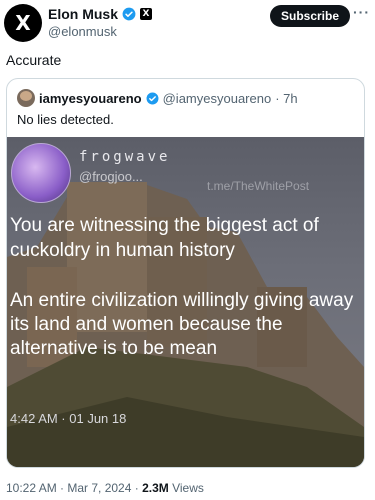  What do you see at coordinates (83, 14) in the screenshot?
I see `author-display-name: Elon Musk` at bounding box center [83, 14].